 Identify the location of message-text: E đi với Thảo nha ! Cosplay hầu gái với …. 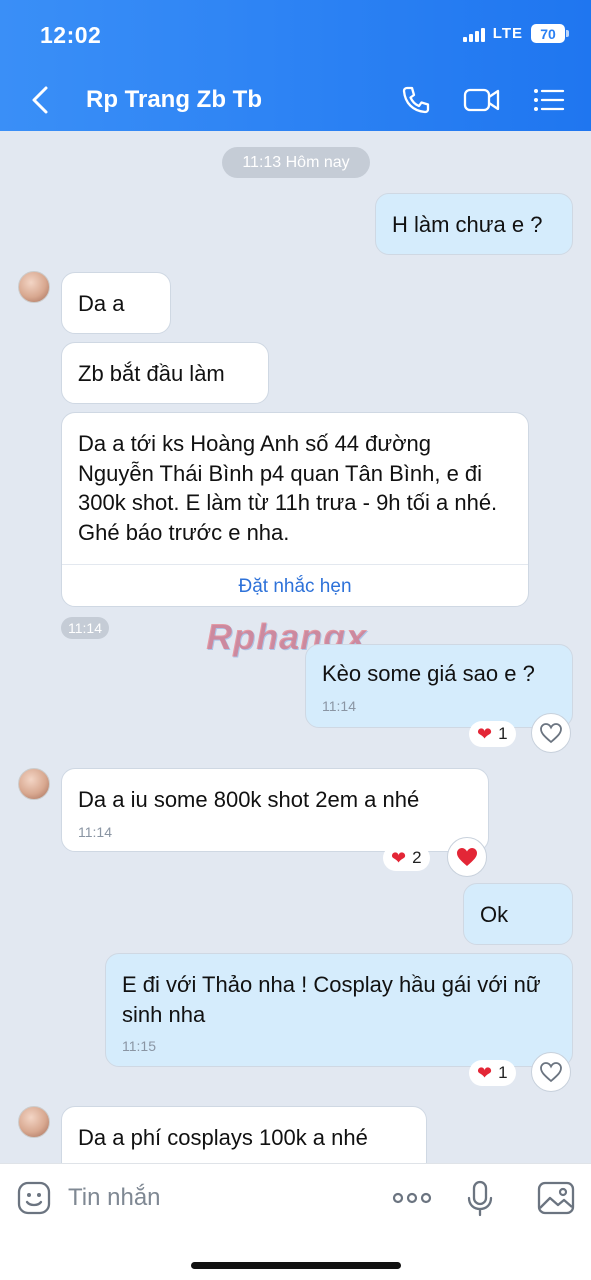
(331, 999).